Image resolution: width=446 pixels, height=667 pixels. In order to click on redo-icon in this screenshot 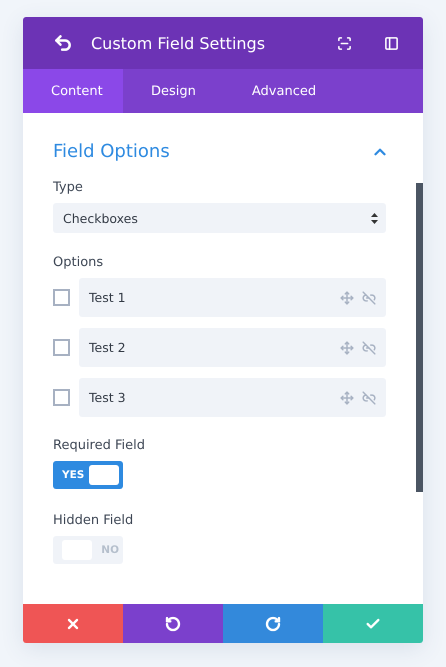, I will do `click(273, 624)`.